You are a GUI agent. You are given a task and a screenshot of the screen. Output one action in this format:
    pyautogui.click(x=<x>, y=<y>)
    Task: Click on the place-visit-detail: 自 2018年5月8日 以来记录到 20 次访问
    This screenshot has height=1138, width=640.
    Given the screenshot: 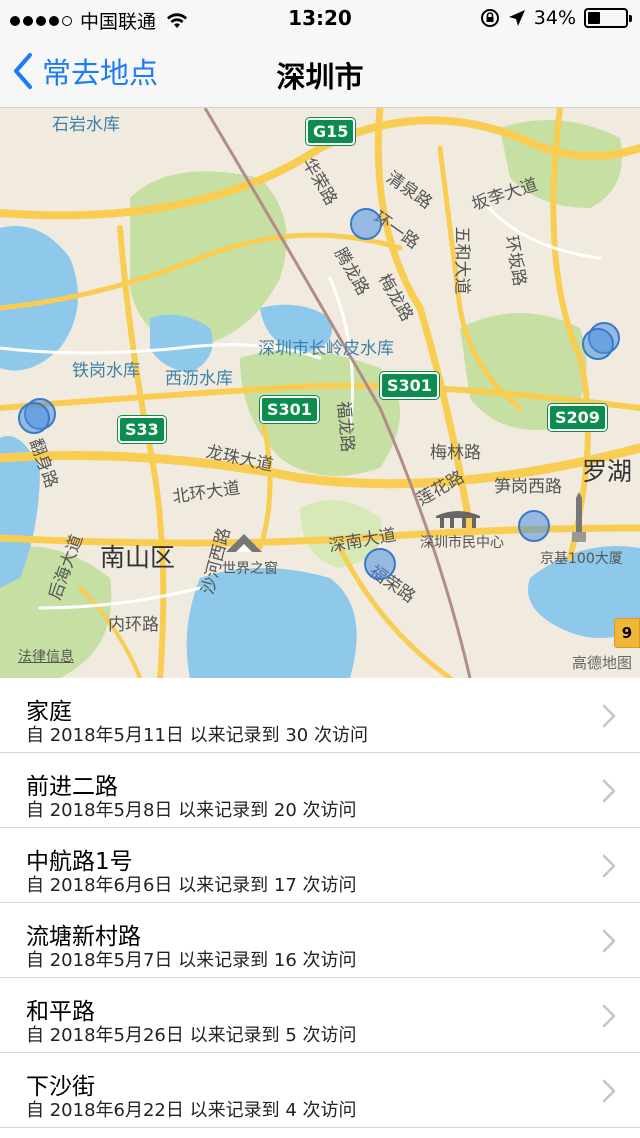 What is the action you would take?
    pyautogui.click(x=191, y=810)
    